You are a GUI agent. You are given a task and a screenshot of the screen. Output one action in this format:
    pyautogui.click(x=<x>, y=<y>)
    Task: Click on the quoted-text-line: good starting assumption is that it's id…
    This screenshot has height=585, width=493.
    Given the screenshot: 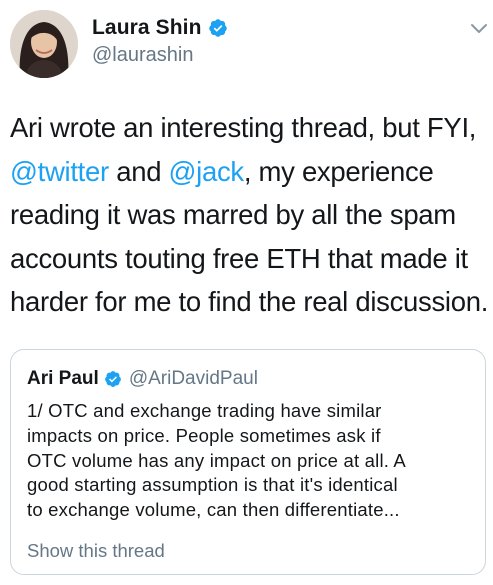 What is the action you would take?
    pyautogui.click(x=212, y=485)
    